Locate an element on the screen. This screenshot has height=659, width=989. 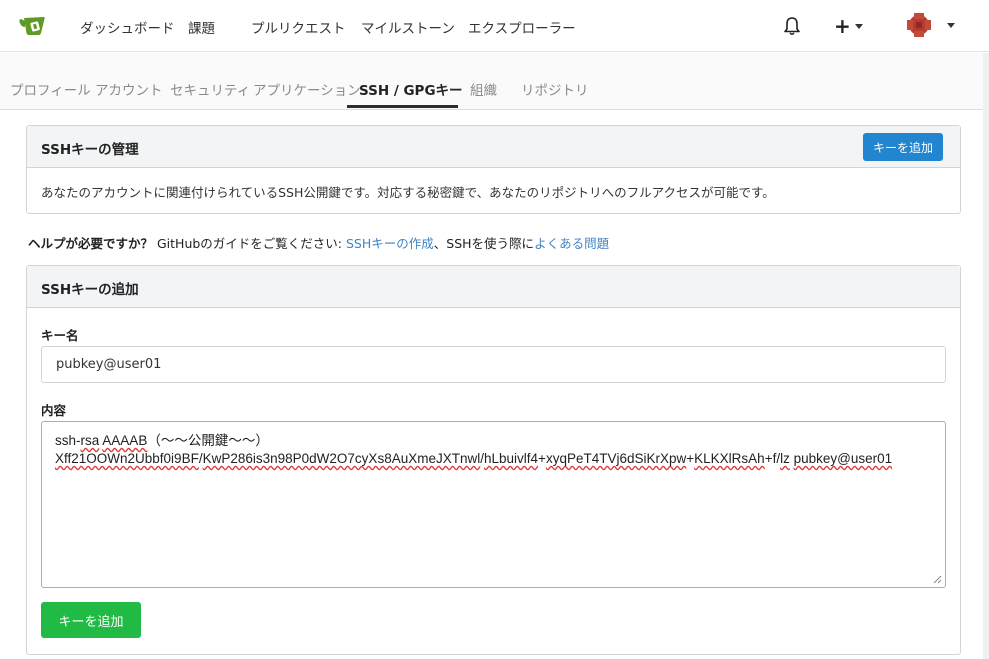
resize-handle-icon is located at coordinates (937, 579).